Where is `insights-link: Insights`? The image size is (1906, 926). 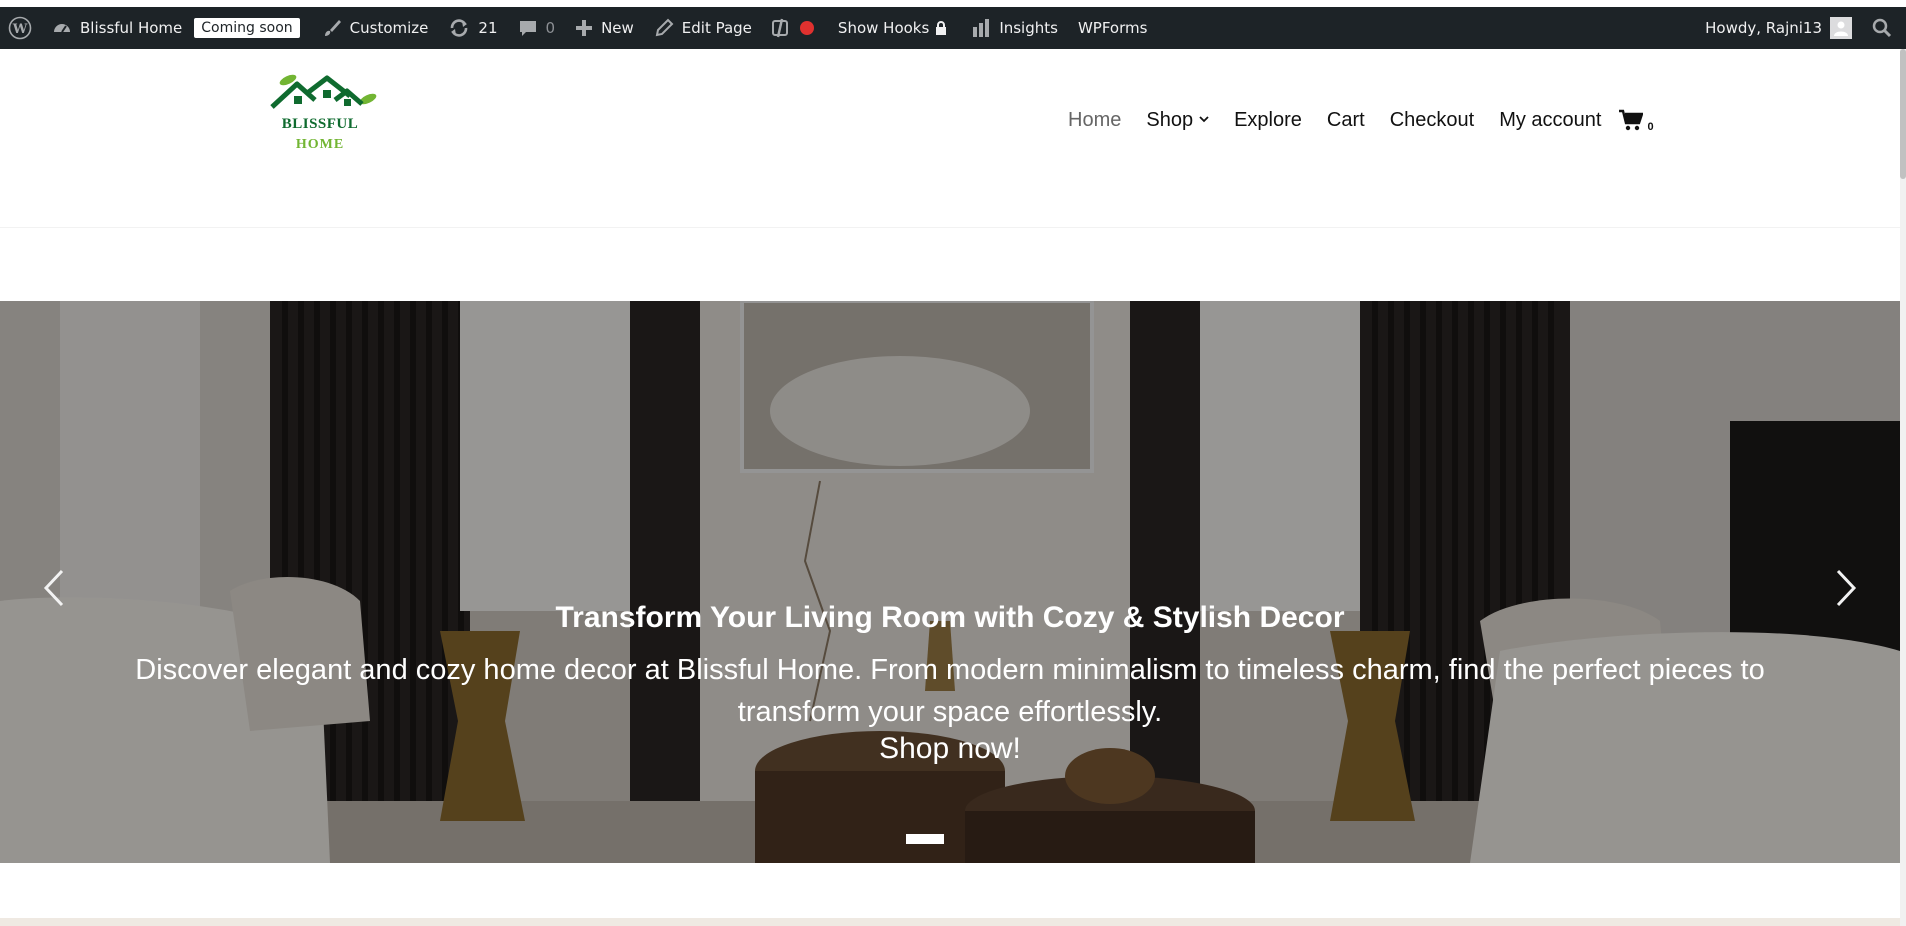
insights-link: Insights is located at coordinates (1012, 28).